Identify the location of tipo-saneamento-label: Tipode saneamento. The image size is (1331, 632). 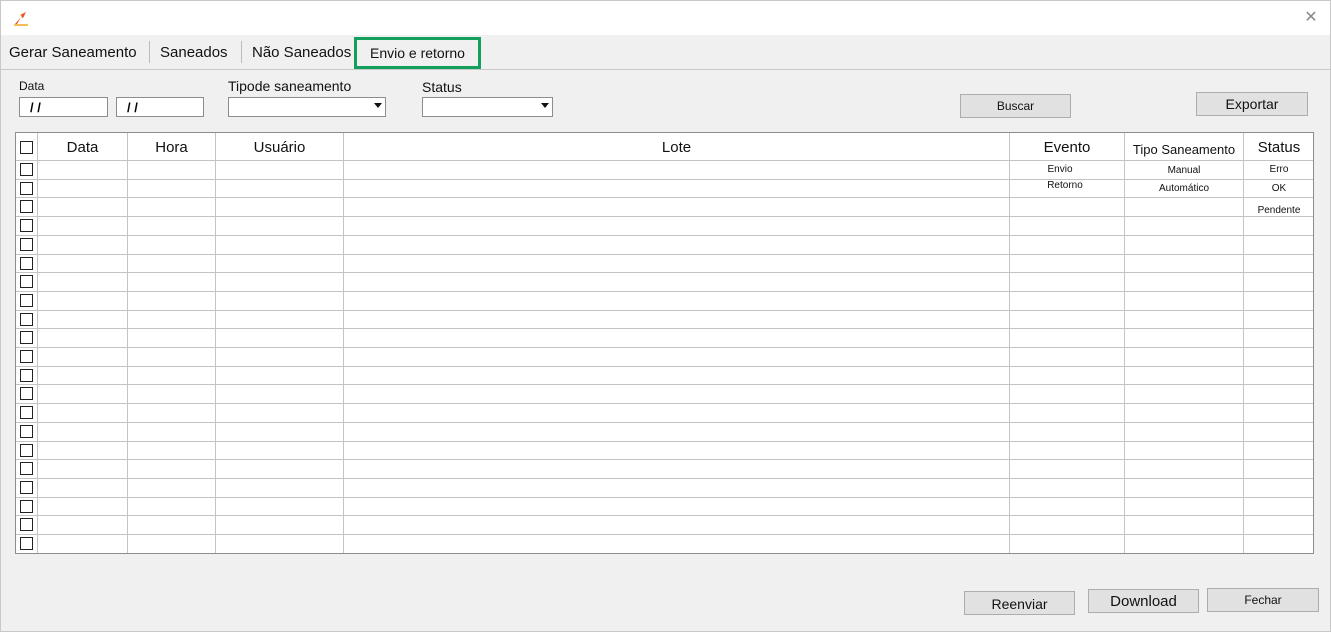
(290, 86).